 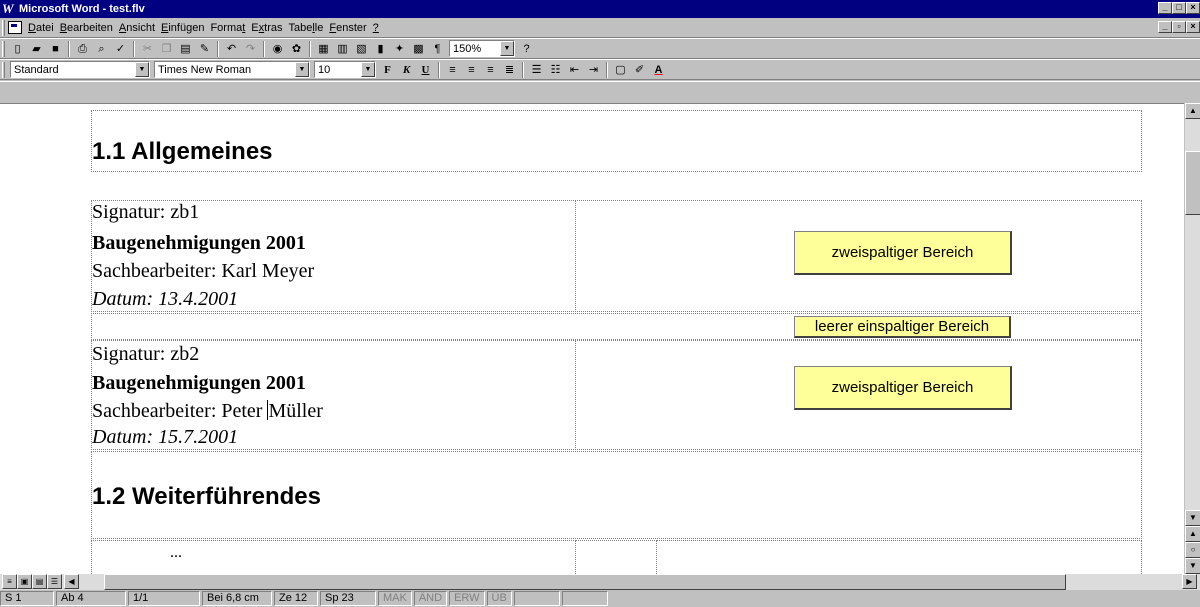 I want to click on empty-single-column-box: leerer einspaltiger Bereich, so click(x=902, y=327).